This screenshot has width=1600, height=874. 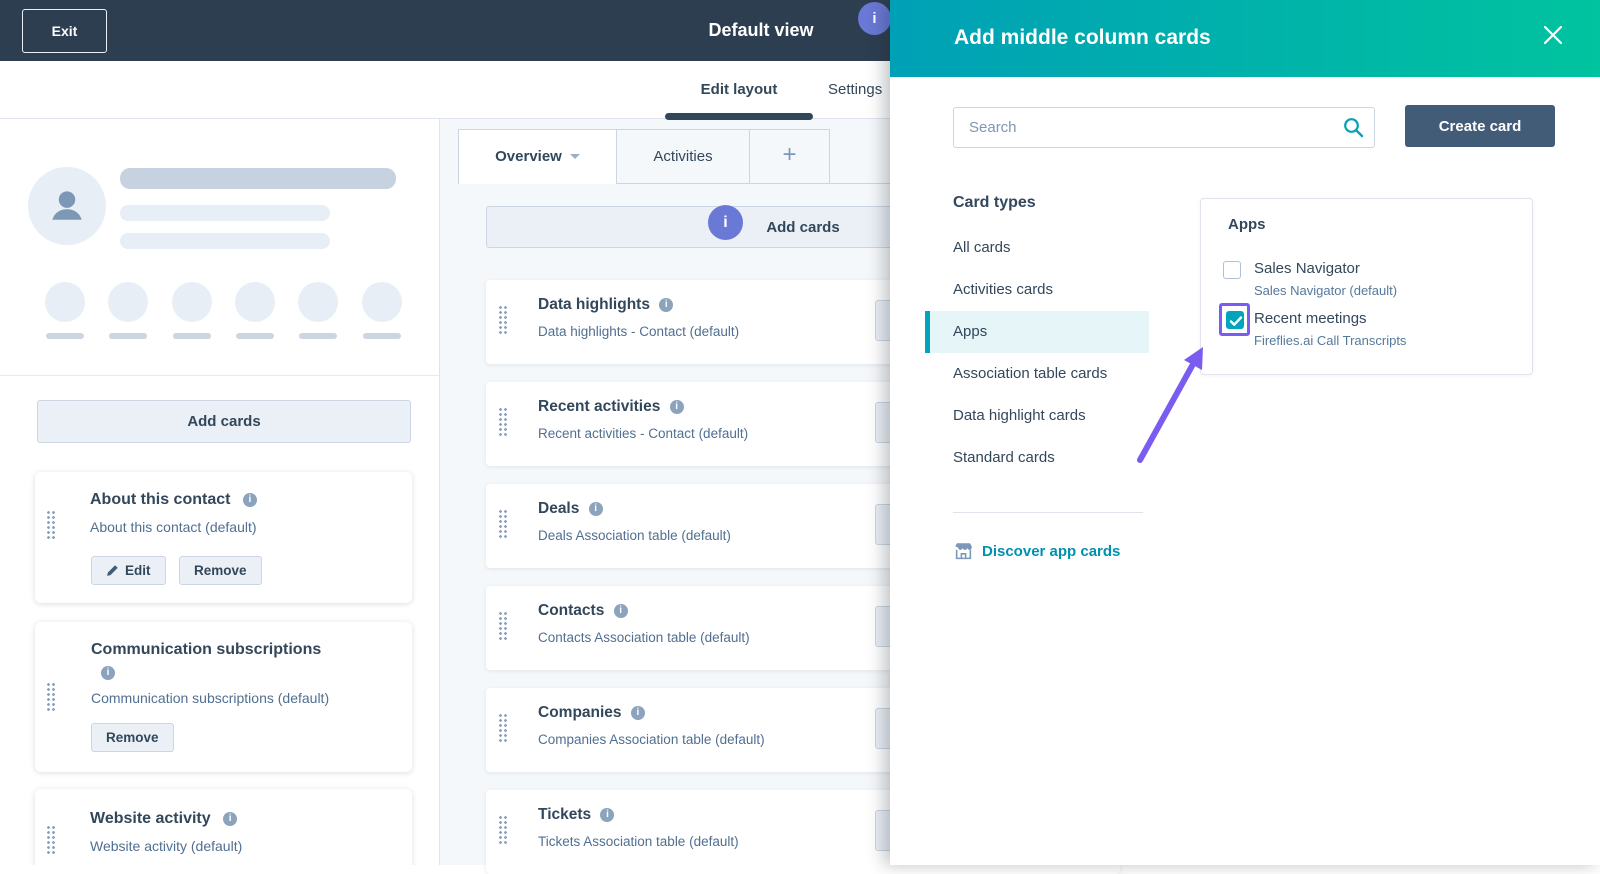 I want to click on app-item-subtitle: Sales Navigator (default), so click(x=1326, y=290).